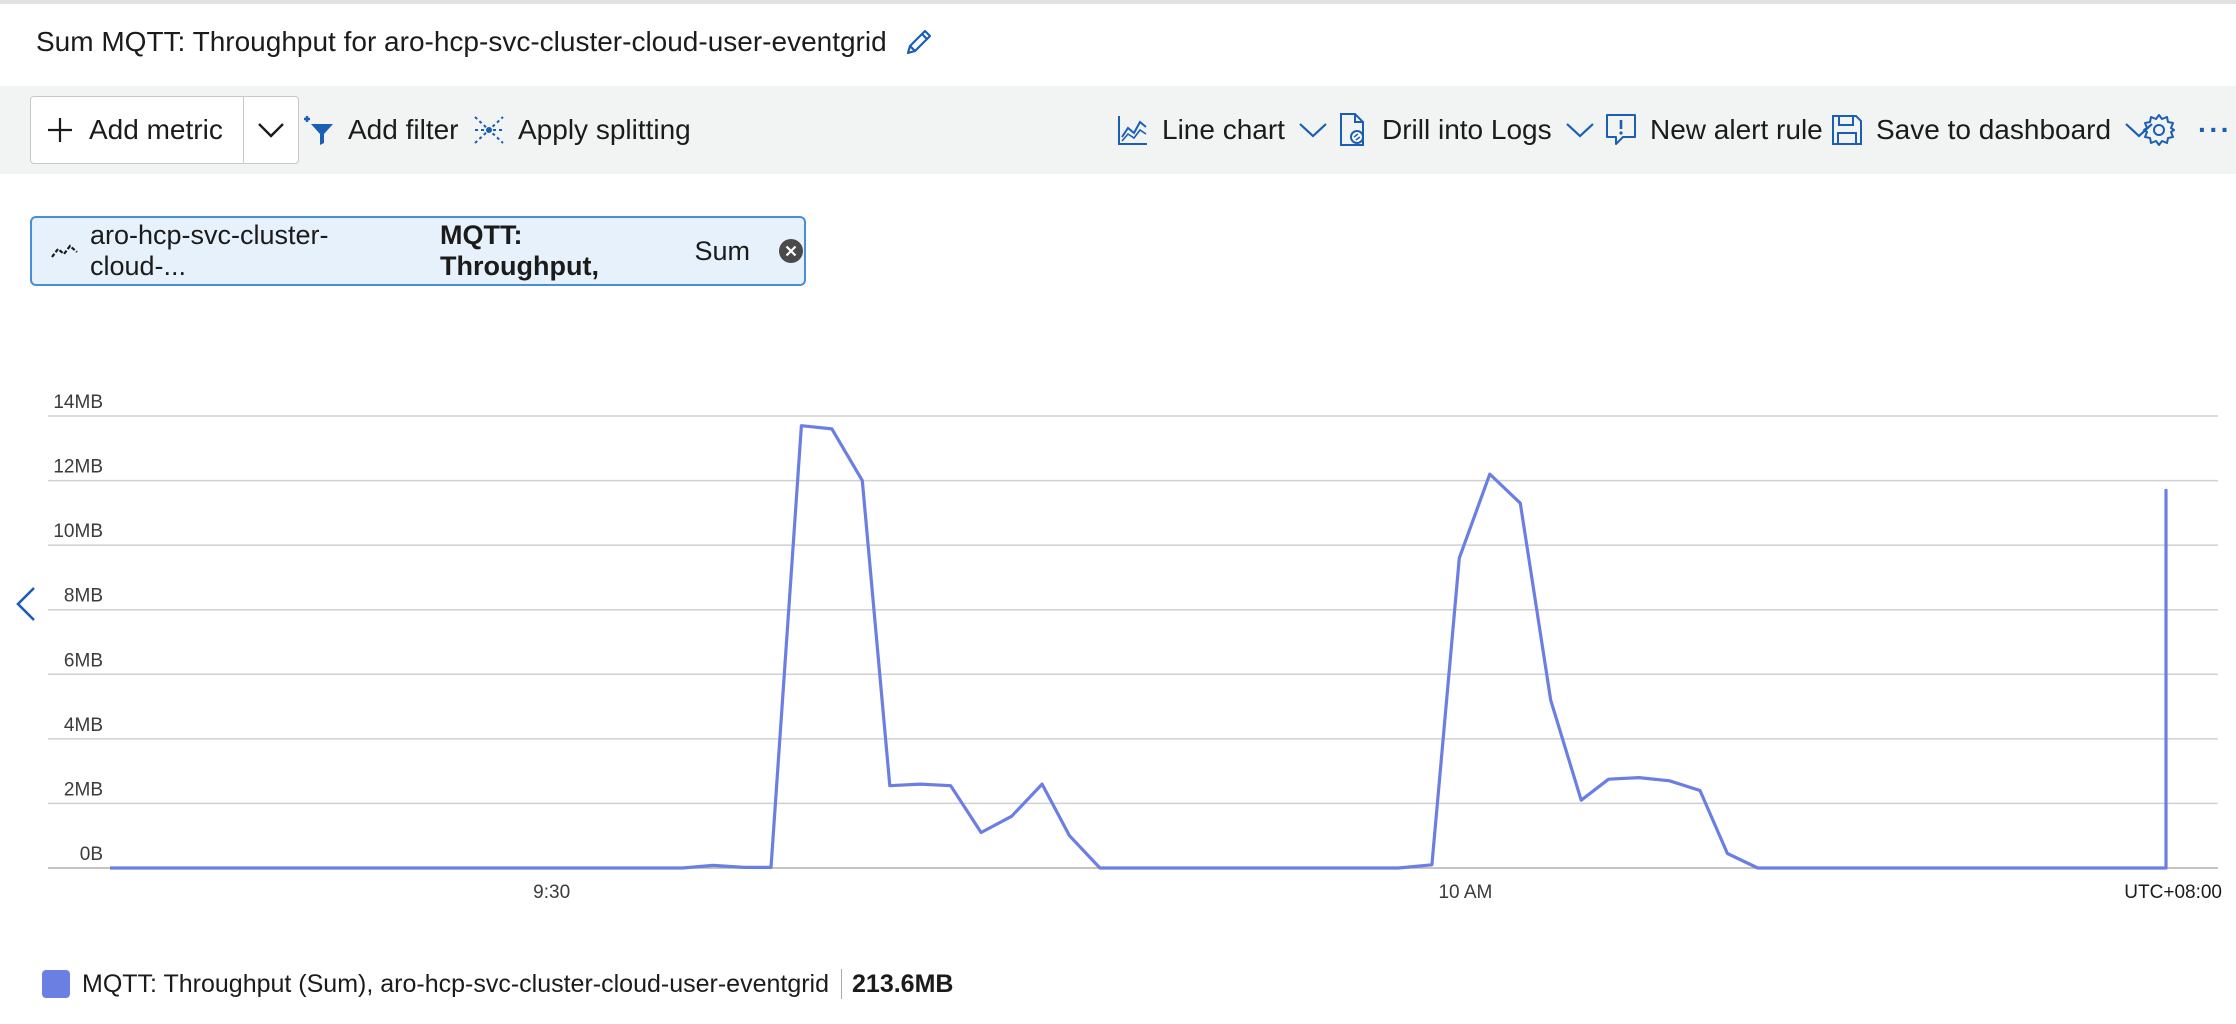  I want to click on splitting-icon, so click(489, 130).